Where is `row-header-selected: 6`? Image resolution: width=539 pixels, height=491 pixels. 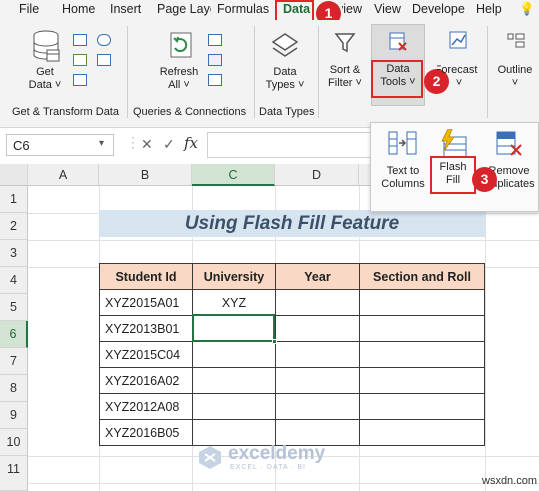 row-header-selected: 6 is located at coordinates (14, 334).